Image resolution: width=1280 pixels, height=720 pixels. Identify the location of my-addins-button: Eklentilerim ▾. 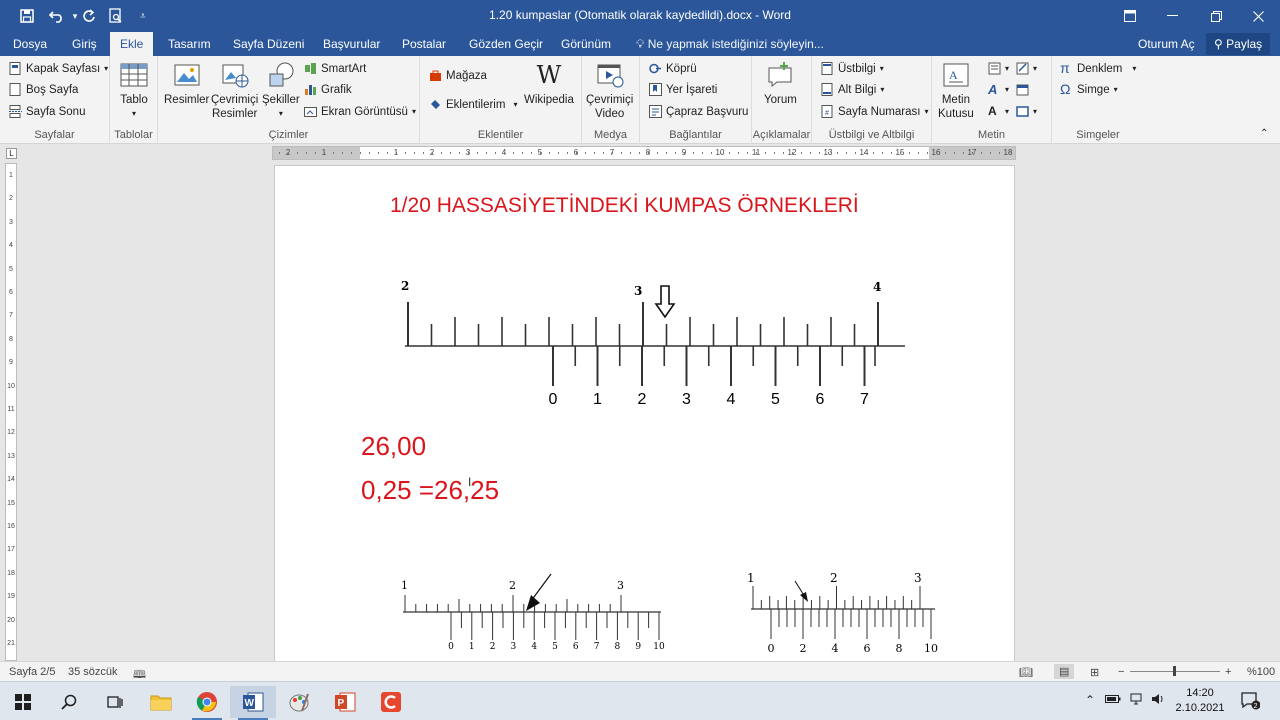
(473, 104).